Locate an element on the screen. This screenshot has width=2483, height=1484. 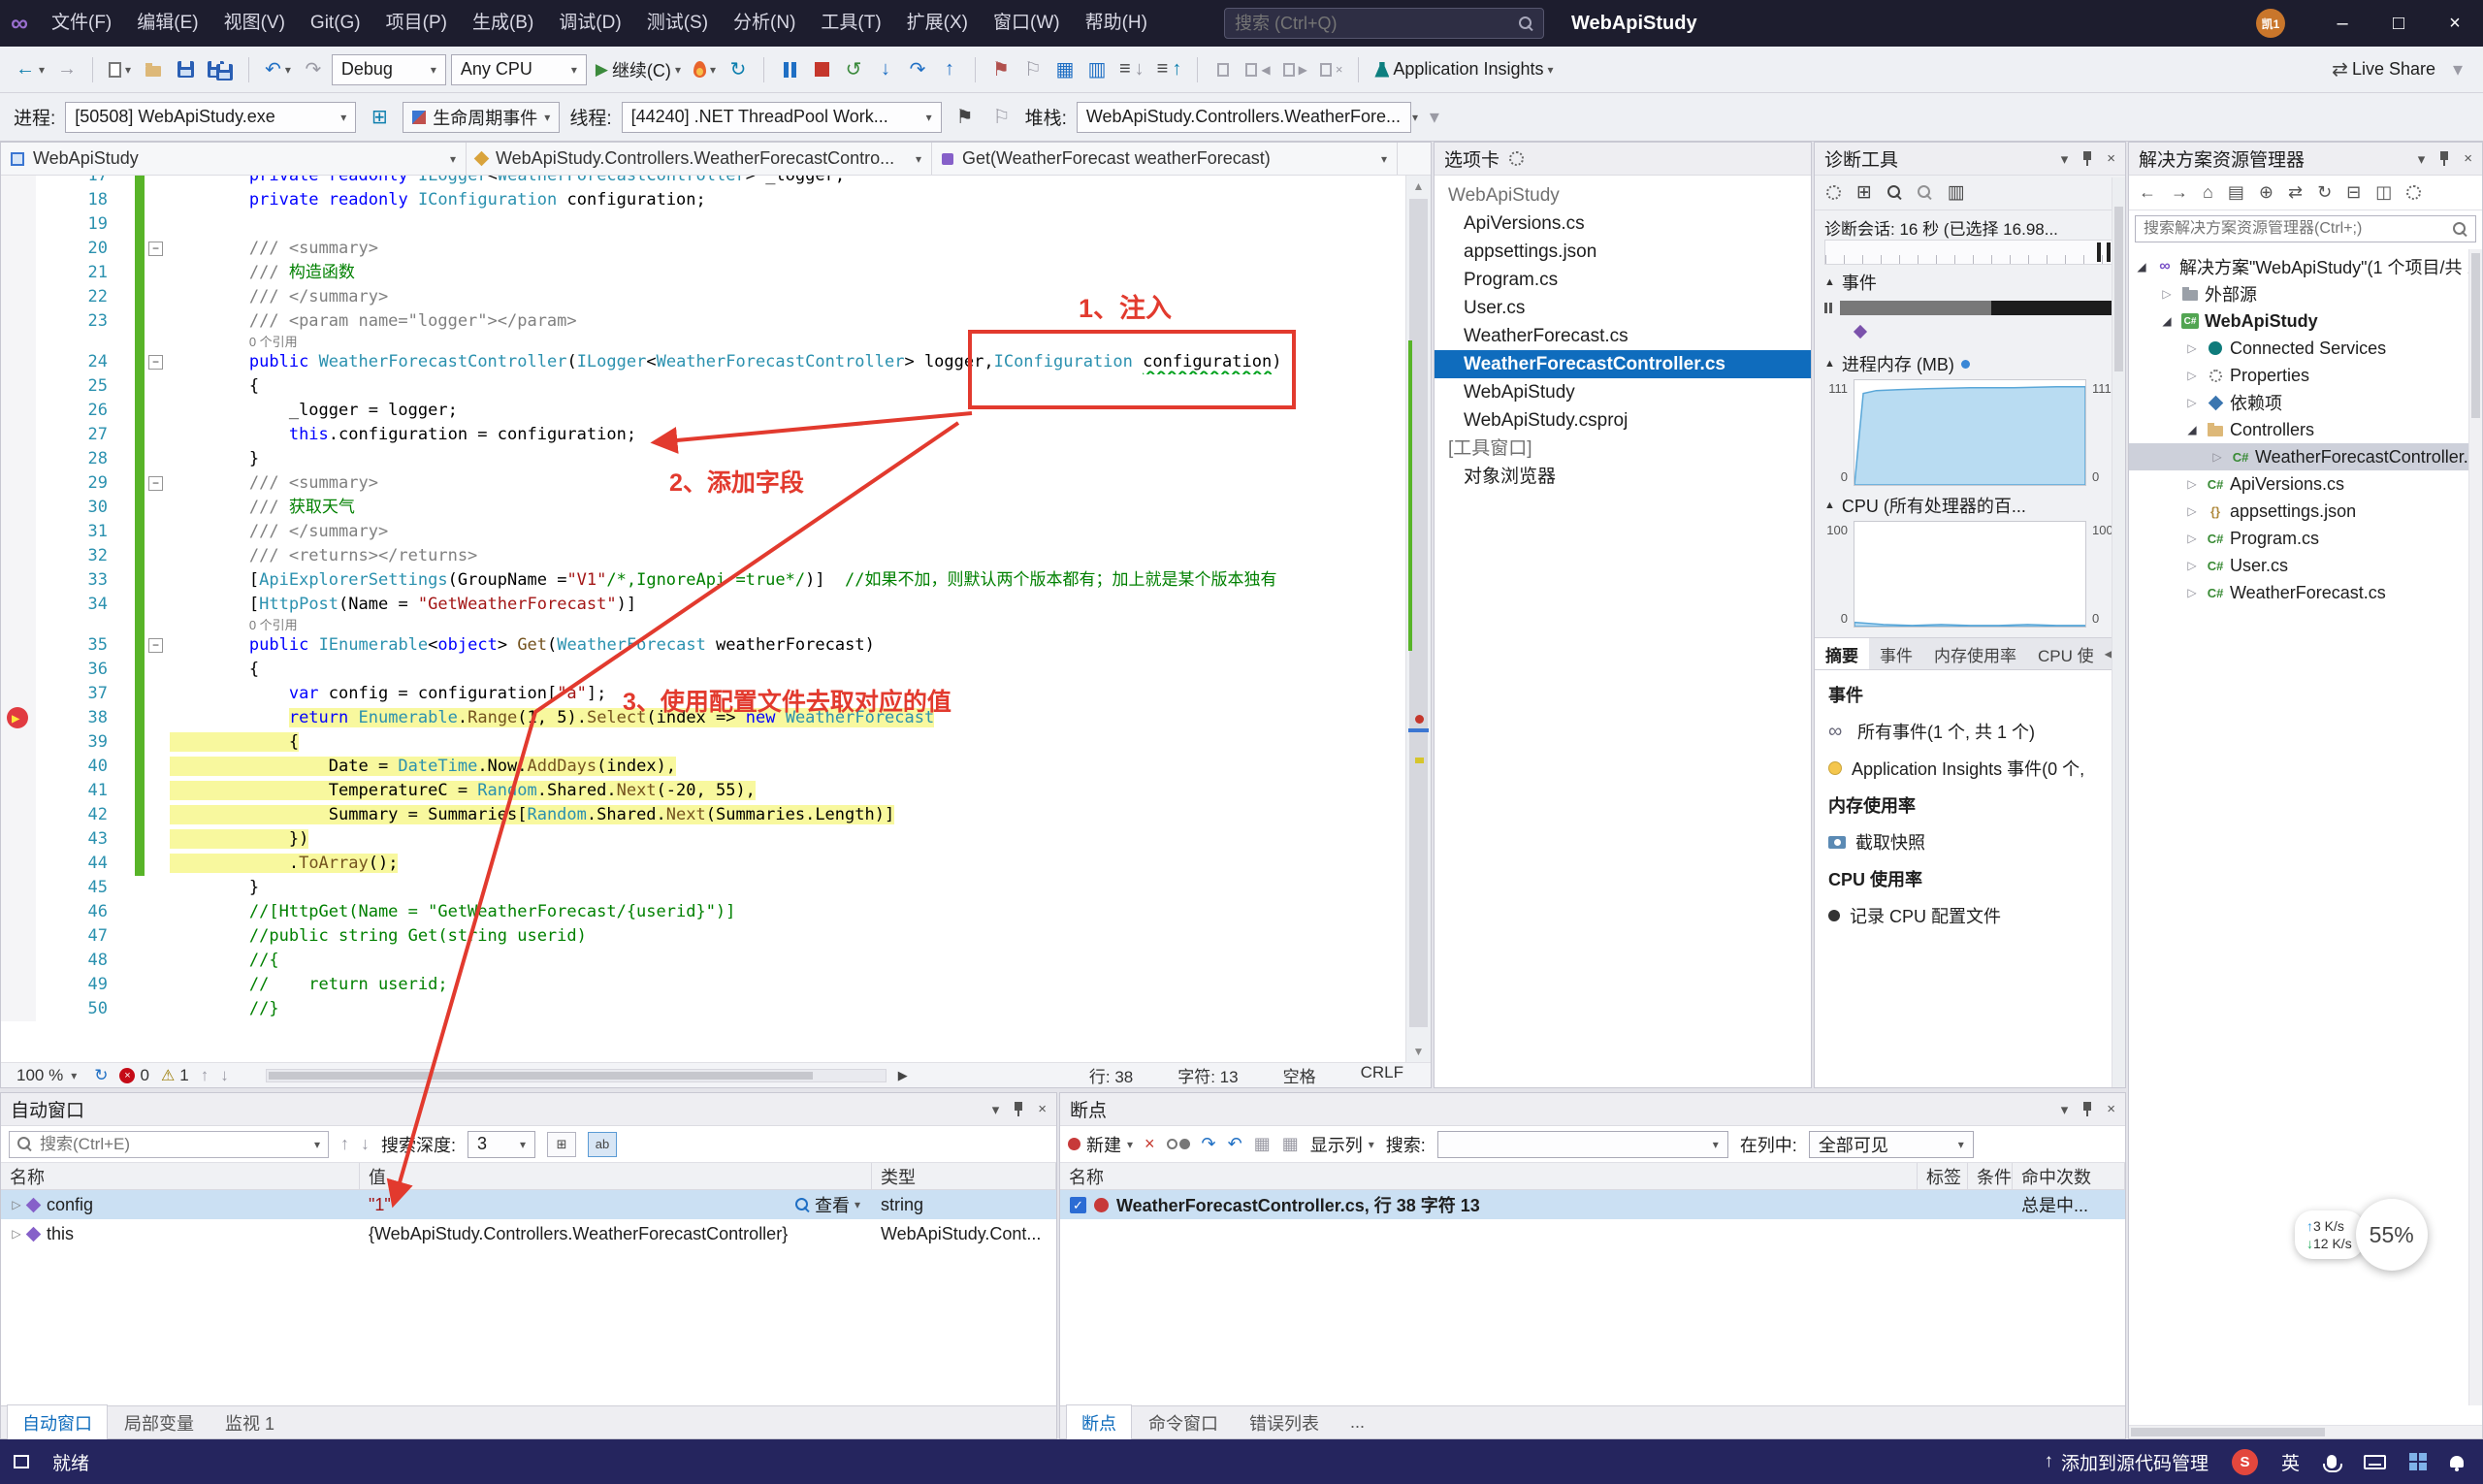
code-content: { is located at coordinates (788, 386).